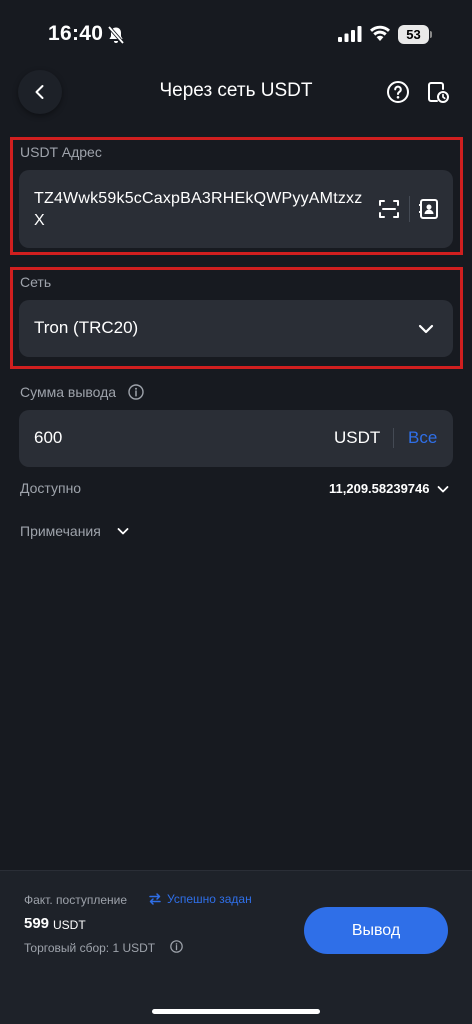  I want to click on address-label: USDT Адрес, so click(61, 152).